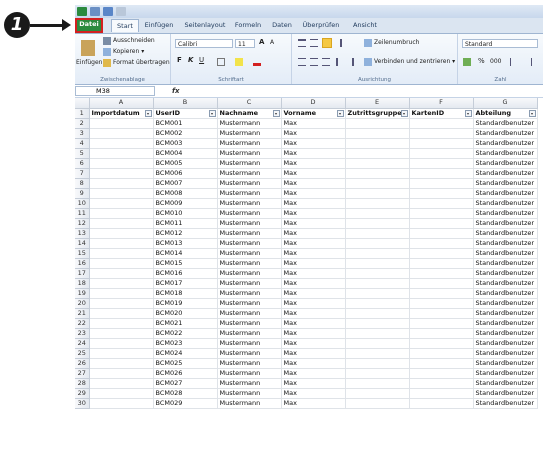 This screenshot has height=457, width=555. What do you see at coordinates (528, 62) in the screenshot?
I see `decrease-decimal-icon` at bounding box center [528, 62].